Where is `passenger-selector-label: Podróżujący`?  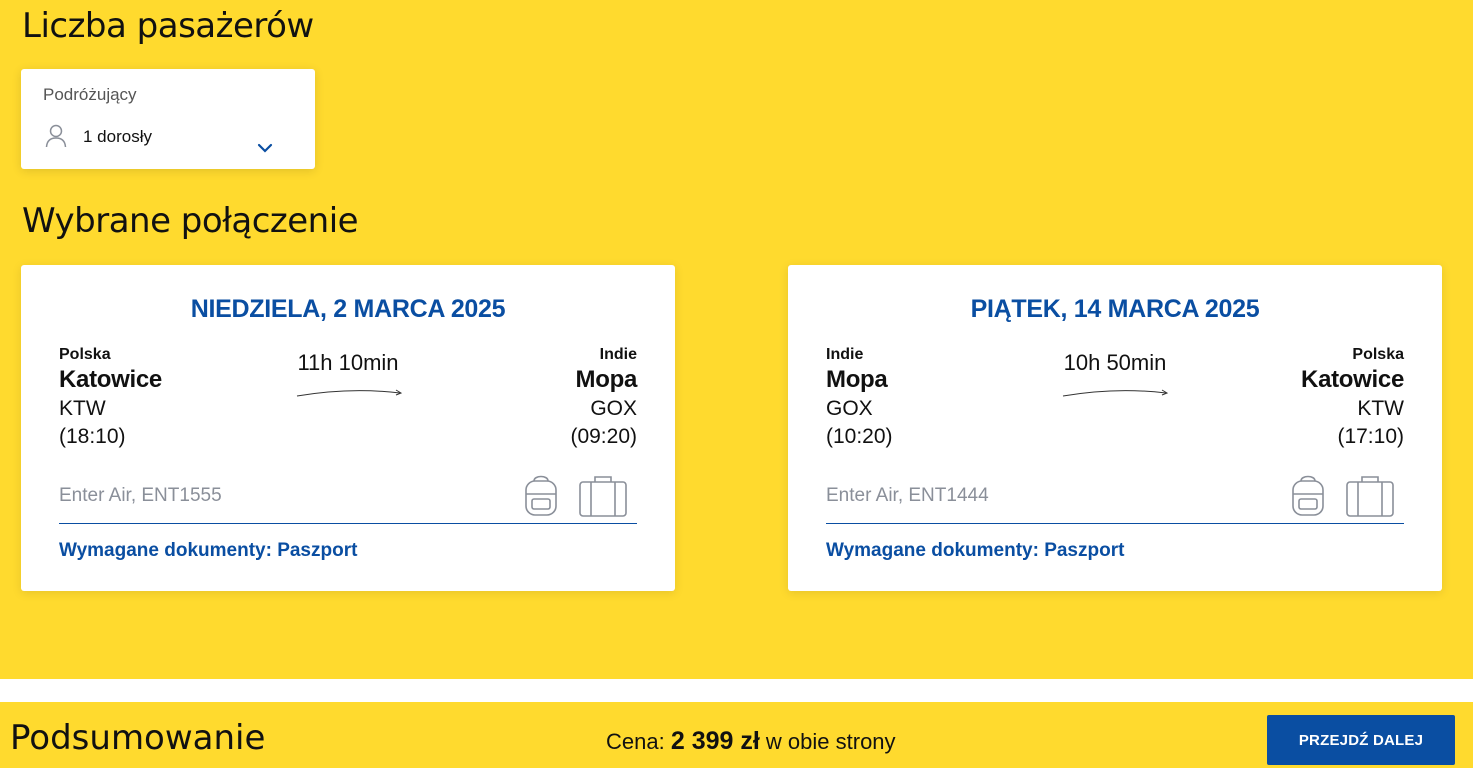
passenger-selector-label: Podróżujący is located at coordinates (90, 94).